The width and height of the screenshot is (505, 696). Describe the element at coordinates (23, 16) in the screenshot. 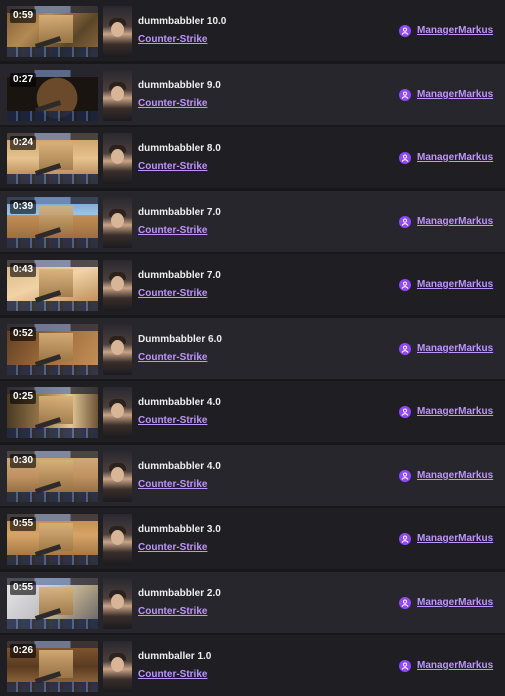

I see `clip-duration: 0:59` at that location.